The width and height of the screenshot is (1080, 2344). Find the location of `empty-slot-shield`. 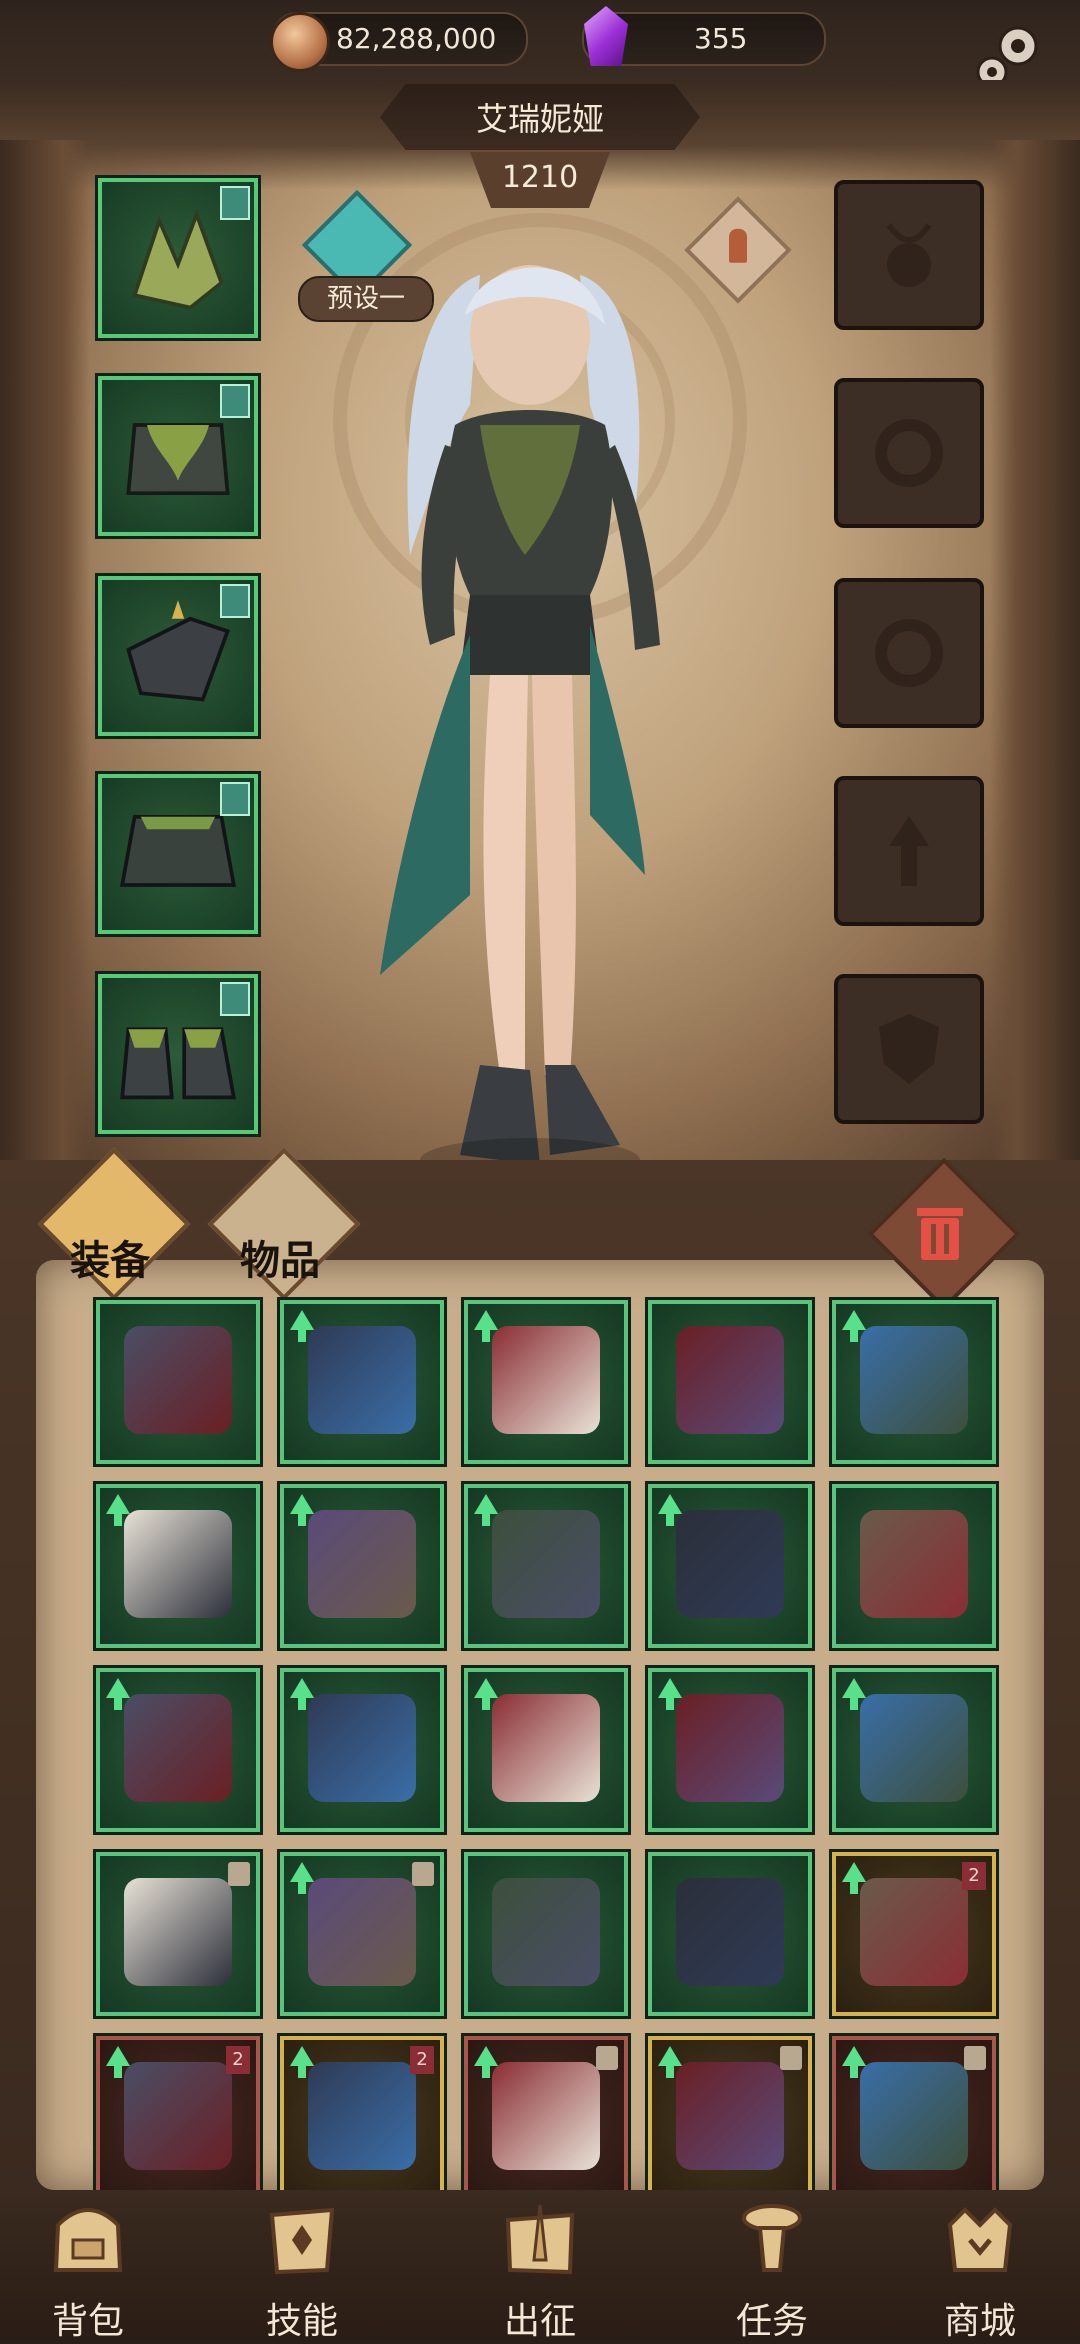

empty-slot-shield is located at coordinates (909, 1049).